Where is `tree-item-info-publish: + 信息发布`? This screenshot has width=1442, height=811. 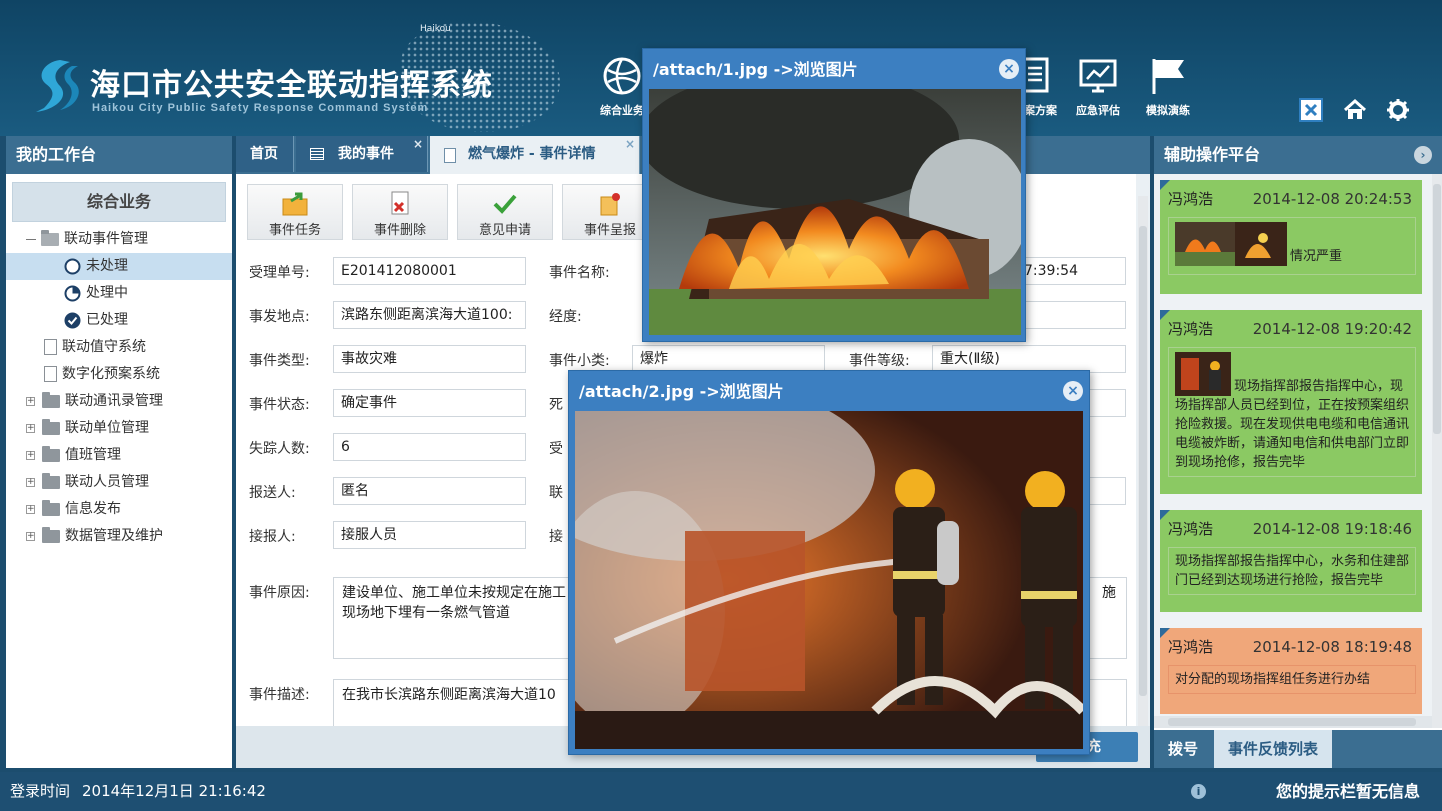 tree-item-info-publish: + 信息发布 is located at coordinates (119, 509).